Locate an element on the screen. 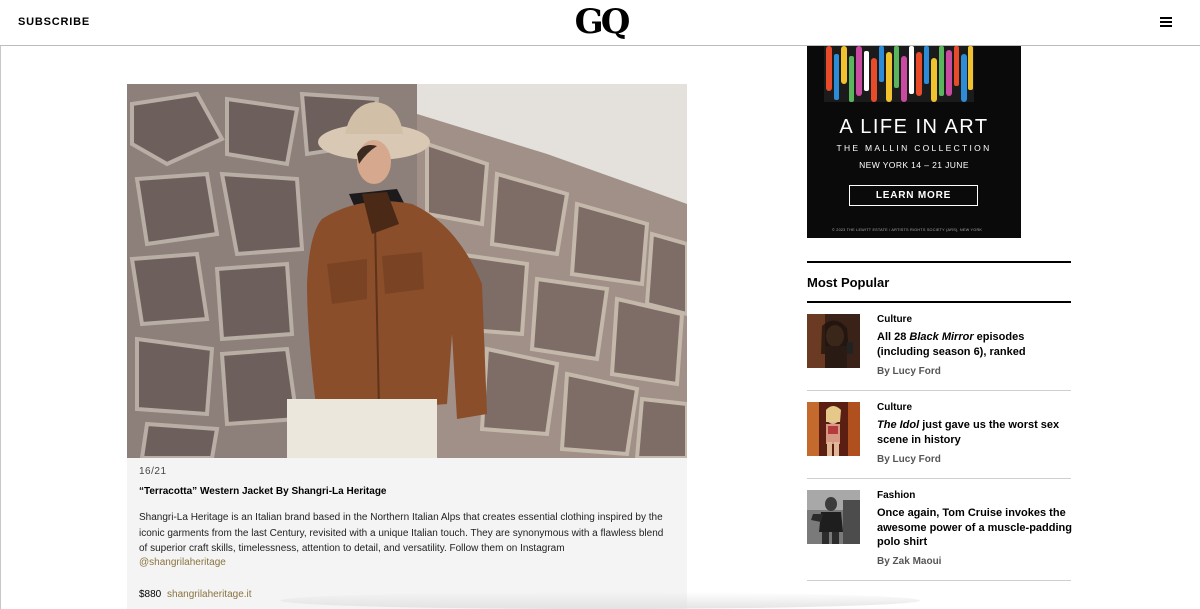 The image size is (1200, 609). page-edge-divider is located at coordinates (0, 327).